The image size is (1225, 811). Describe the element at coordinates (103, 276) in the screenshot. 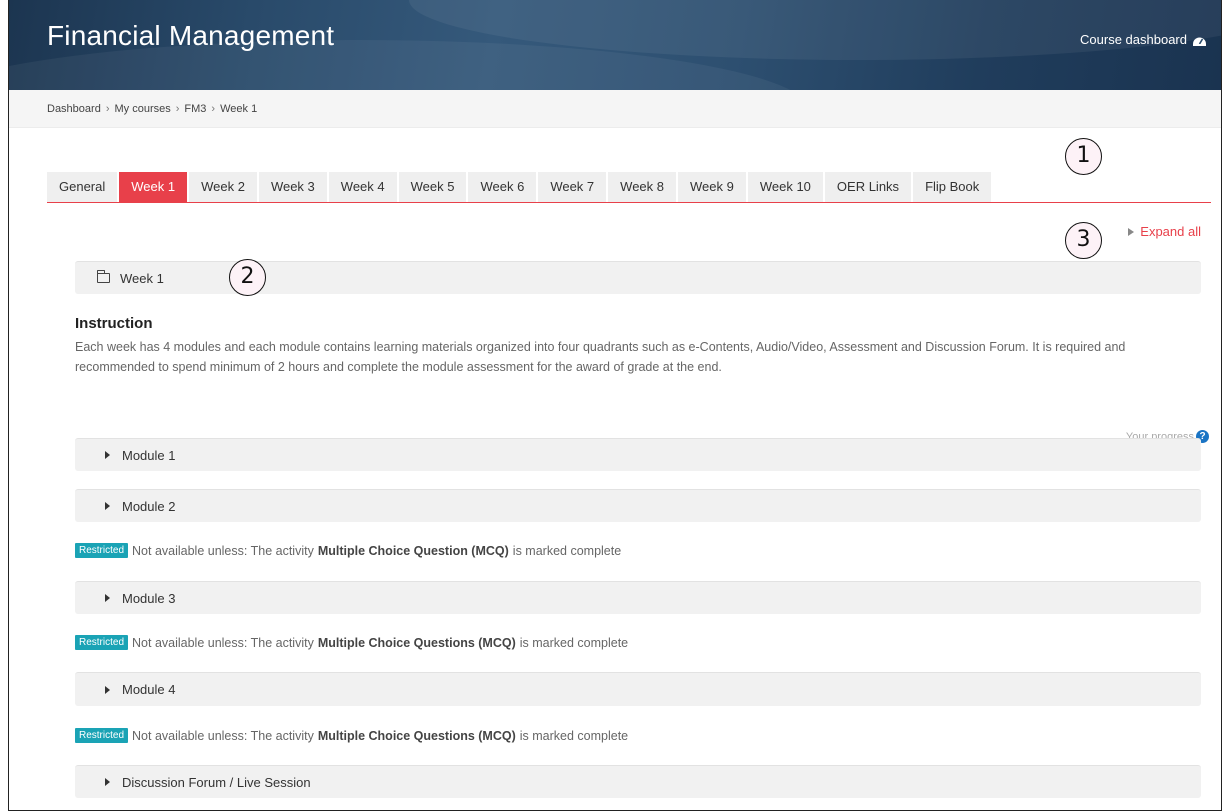

I see `folder-icon` at that location.